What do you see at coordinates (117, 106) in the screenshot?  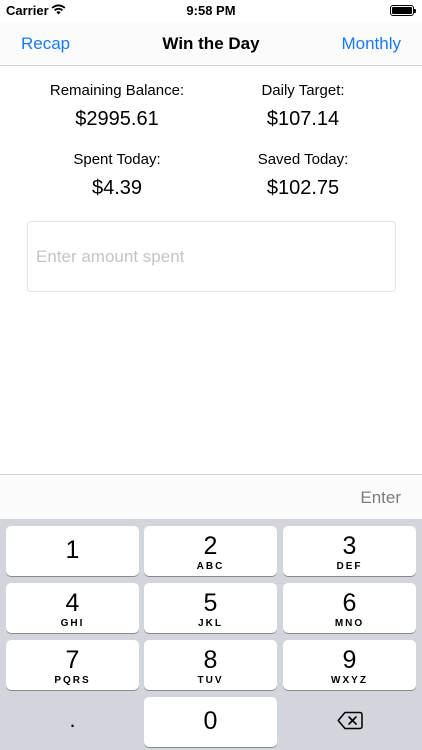 I see `remaining-balance-stat: Remaining Balance: $2995.61` at bounding box center [117, 106].